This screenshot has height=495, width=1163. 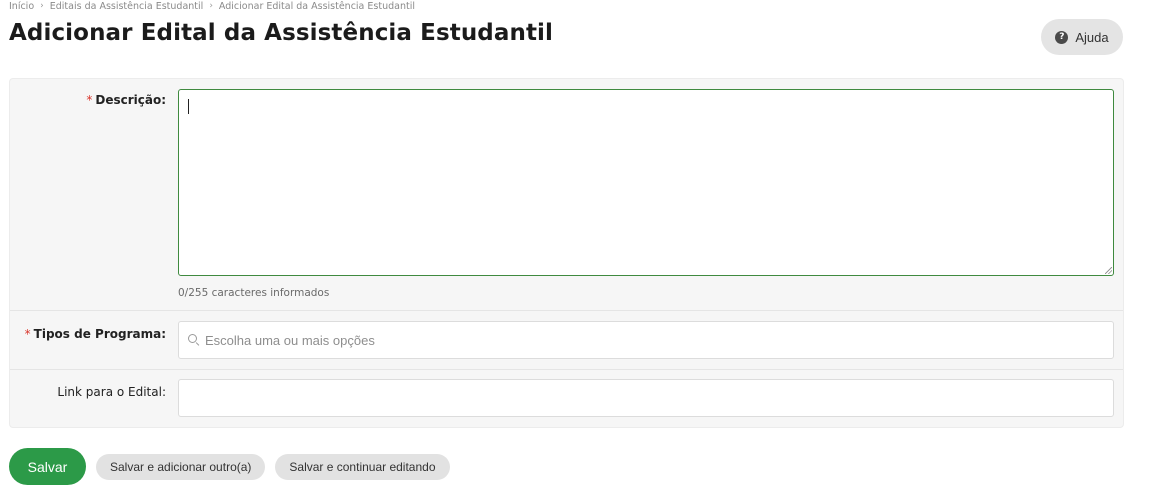 What do you see at coordinates (21, 6) in the screenshot?
I see `breadcrumb-item-inicio: Início` at bounding box center [21, 6].